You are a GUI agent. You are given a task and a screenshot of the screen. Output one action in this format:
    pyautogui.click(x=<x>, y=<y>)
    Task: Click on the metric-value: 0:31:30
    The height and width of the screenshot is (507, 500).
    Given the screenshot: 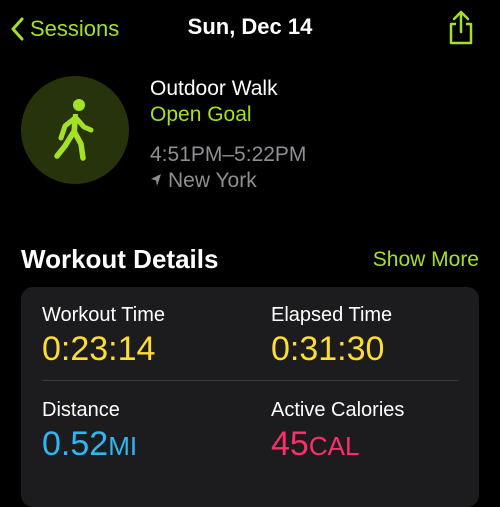 What is the action you would take?
    pyautogui.click(x=328, y=349)
    